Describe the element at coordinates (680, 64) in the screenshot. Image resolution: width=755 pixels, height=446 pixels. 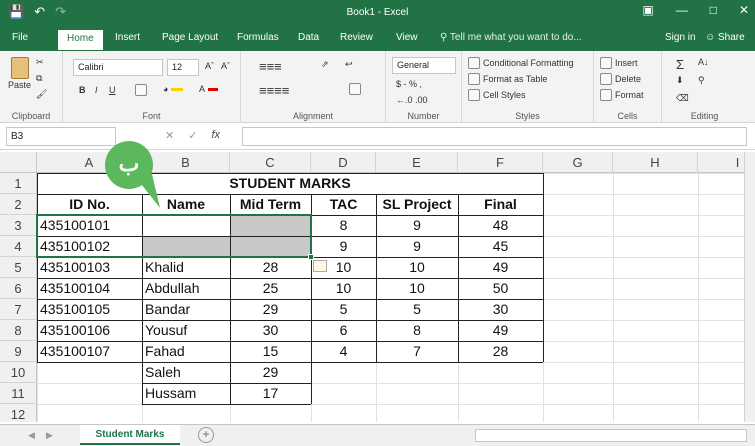
I see `autosum-icon: Σ` at that location.